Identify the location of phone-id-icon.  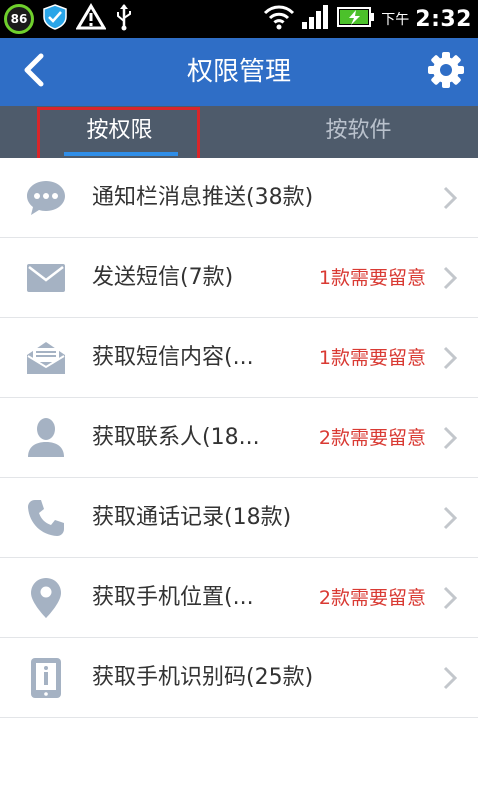
(46, 678).